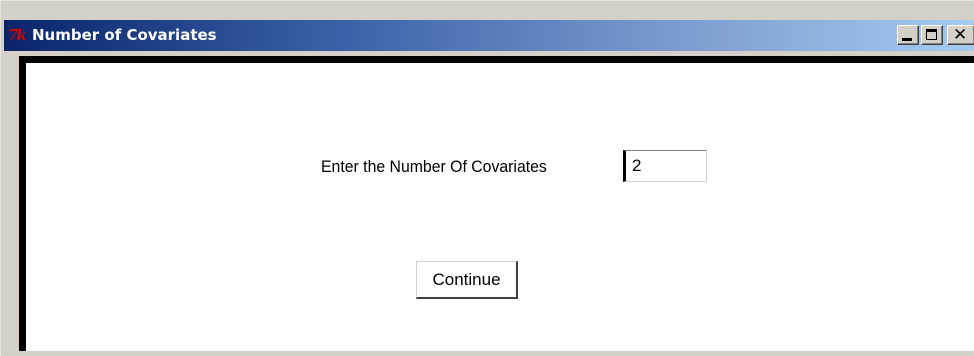 Image resolution: width=974 pixels, height=356 pixels. I want to click on title-bar: 7k Number of Covariates ✕, so click(489, 35).